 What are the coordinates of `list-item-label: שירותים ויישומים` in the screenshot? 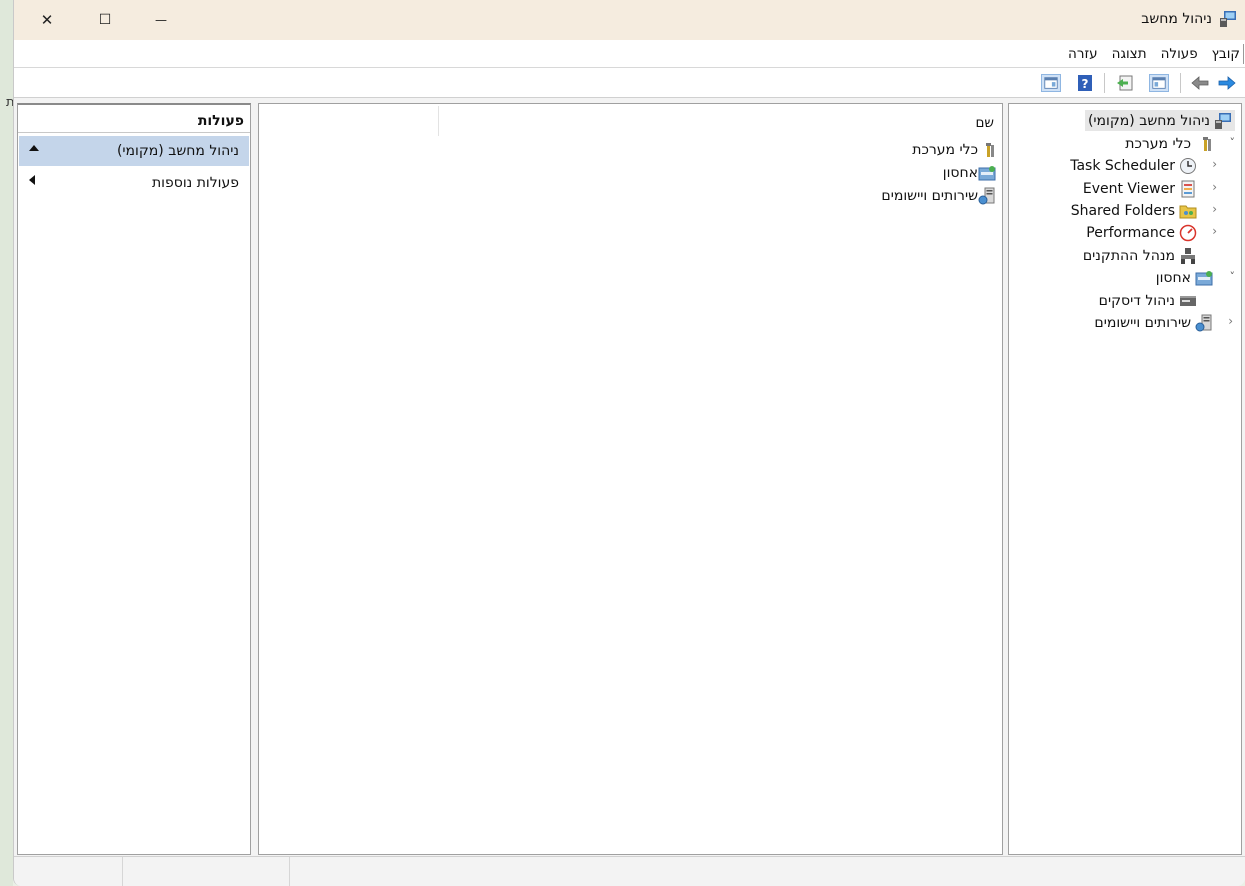 It's located at (929, 196).